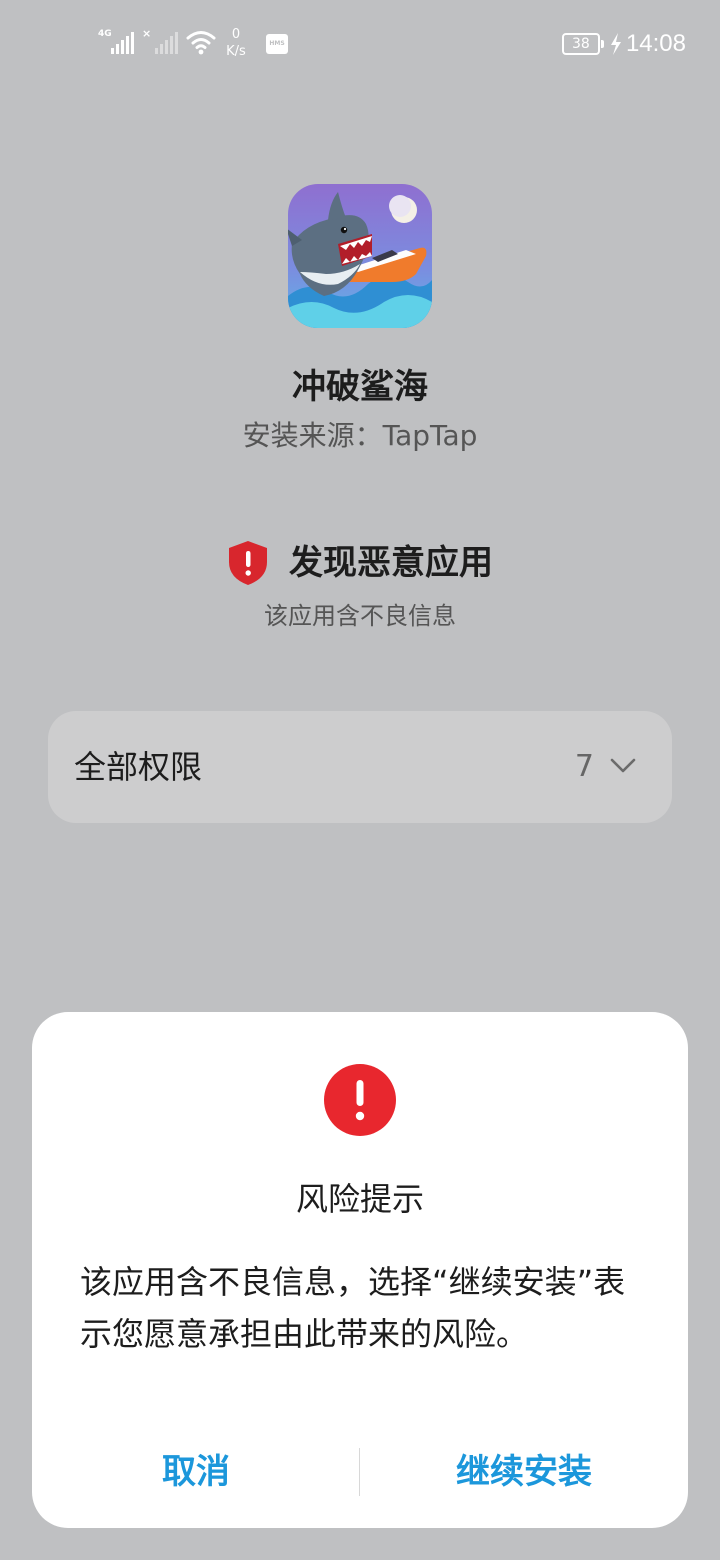  What do you see at coordinates (655, 43) in the screenshot?
I see `clock: 14:08` at bounding box center [655, 43].